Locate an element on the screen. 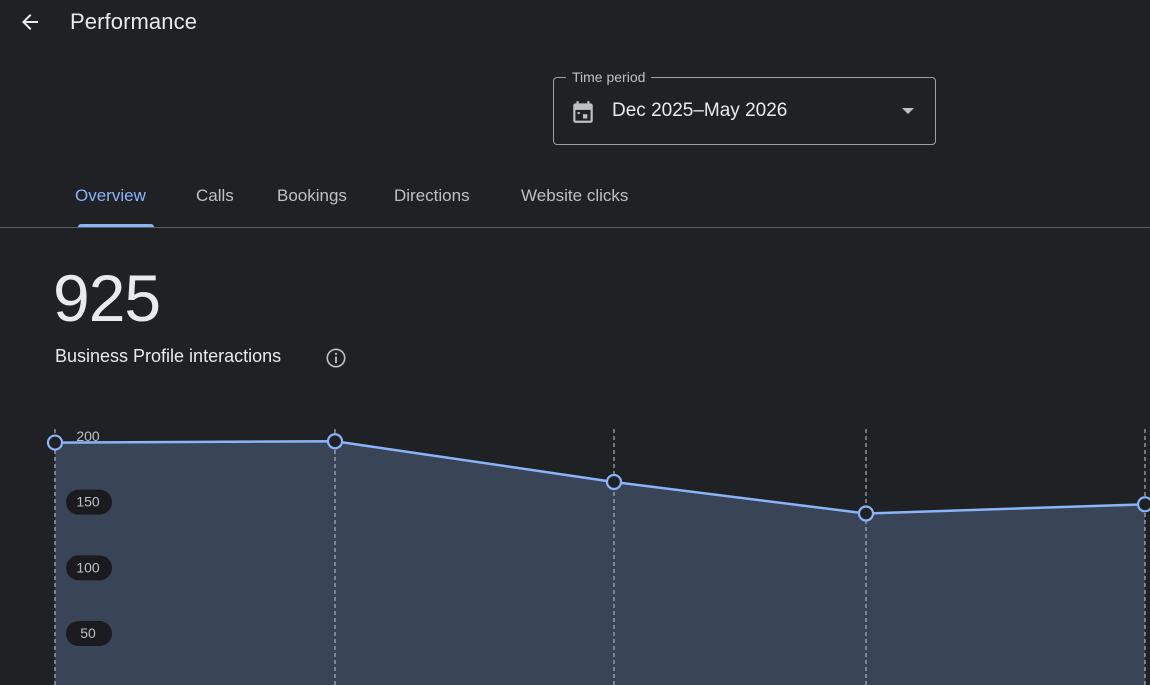  y-tick-label: 200 is located at coordinates (88, 436).